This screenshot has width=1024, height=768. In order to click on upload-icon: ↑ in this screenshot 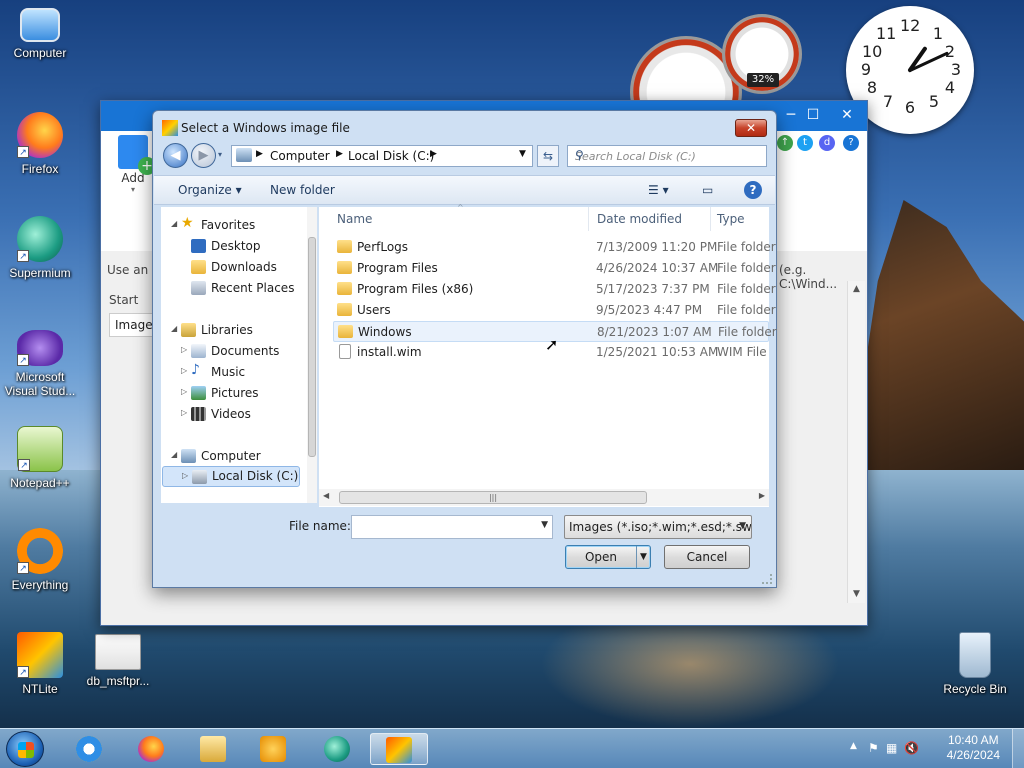, I will do `click(785, 143)`.